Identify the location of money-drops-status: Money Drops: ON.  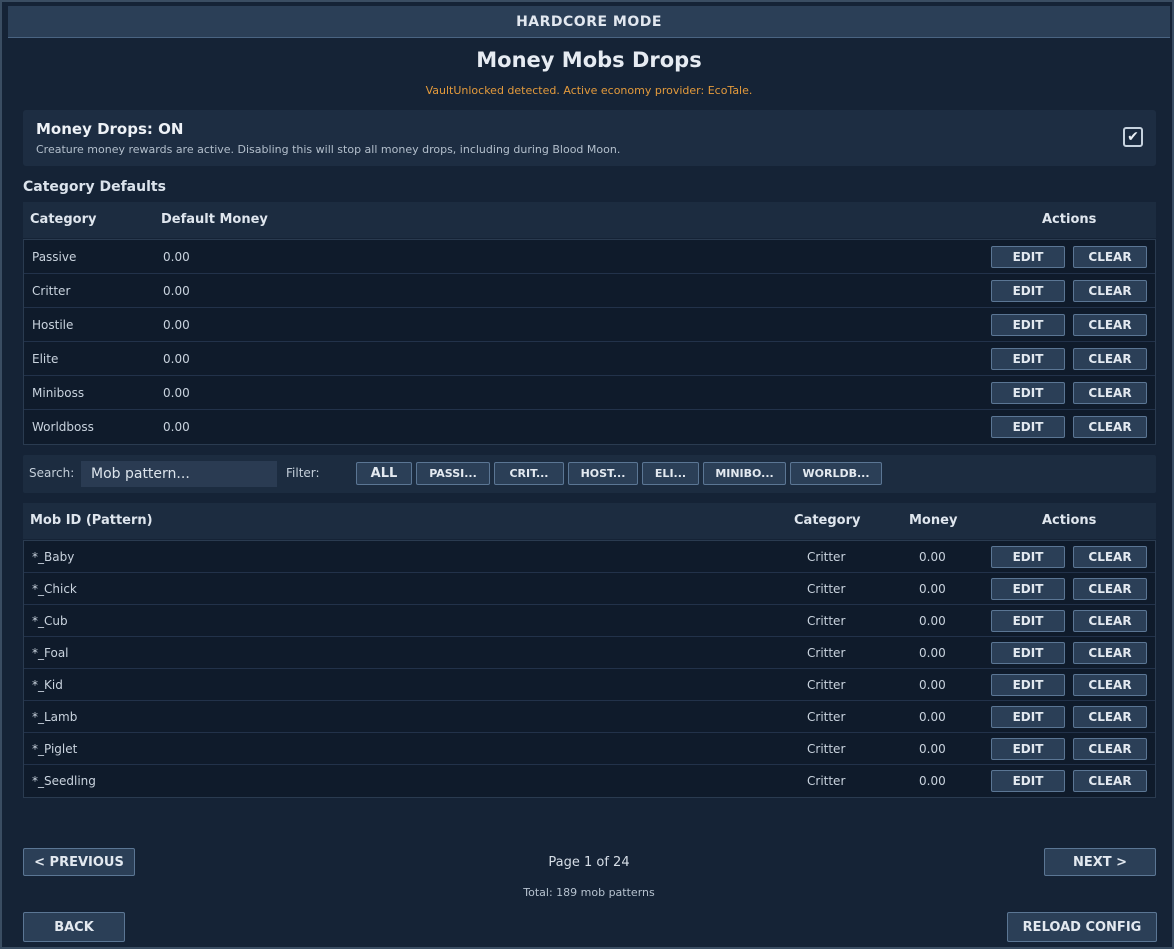
(110, 129).